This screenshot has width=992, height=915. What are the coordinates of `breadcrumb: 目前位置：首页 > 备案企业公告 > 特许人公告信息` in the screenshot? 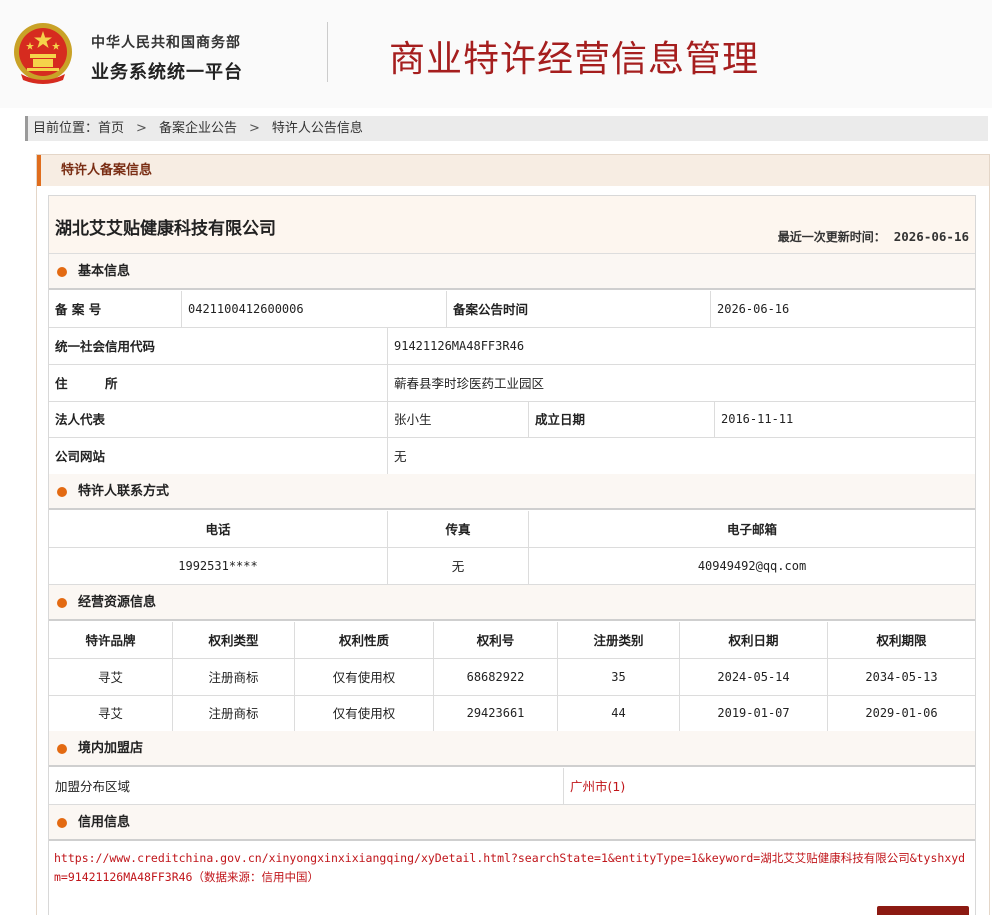 It's located at (506, 128).